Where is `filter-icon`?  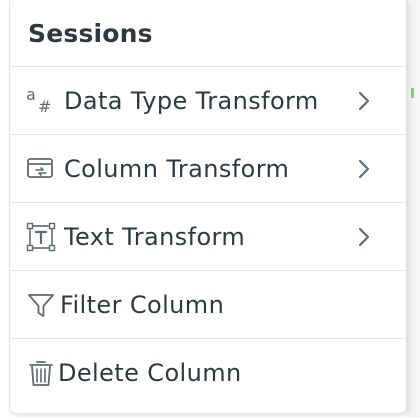
filter-icon is located at coordinates (41, 305).